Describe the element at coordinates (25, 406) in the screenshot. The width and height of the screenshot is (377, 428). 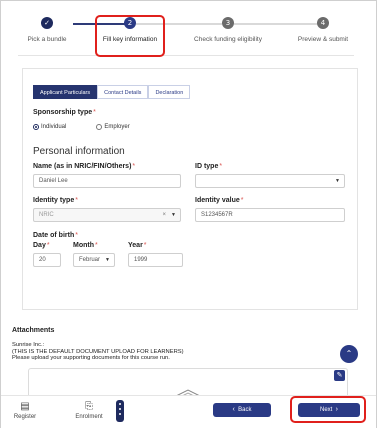
I see `register-icon: ▤` at that location.